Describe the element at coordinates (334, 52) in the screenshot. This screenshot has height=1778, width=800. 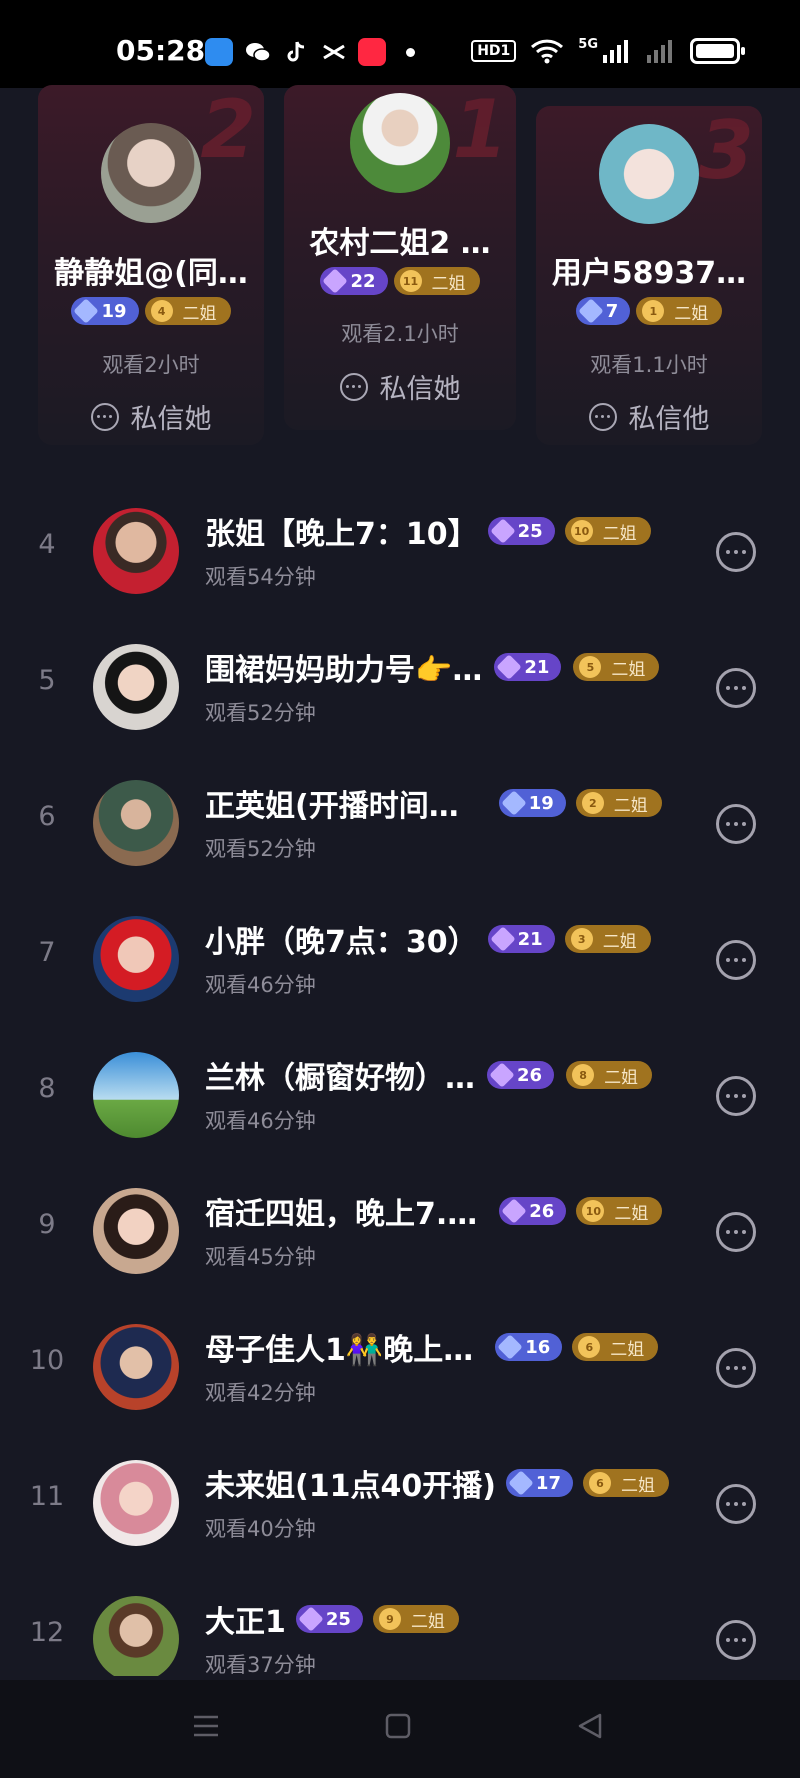
I see `capcut-icon` at that location.